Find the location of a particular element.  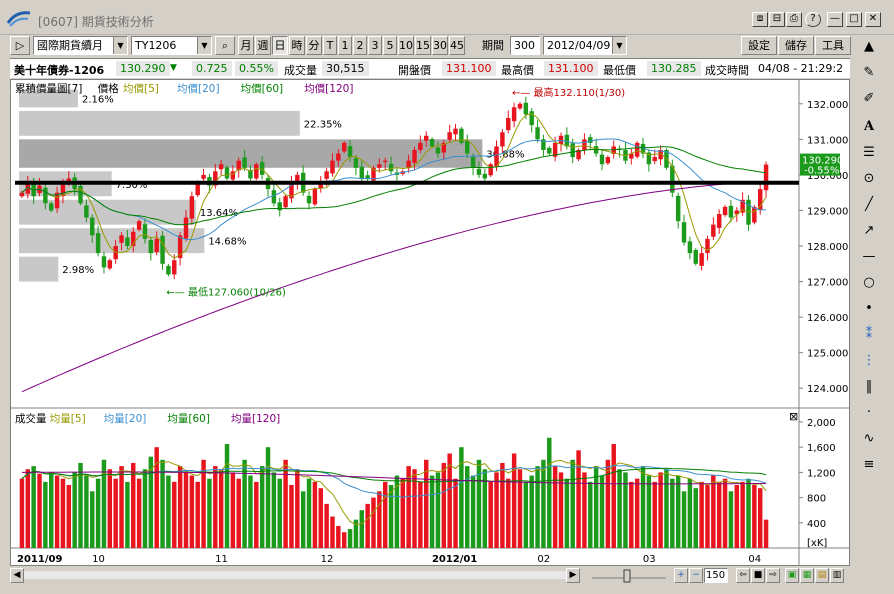

period-count-input: 300 is located at coordinates (525, 45).